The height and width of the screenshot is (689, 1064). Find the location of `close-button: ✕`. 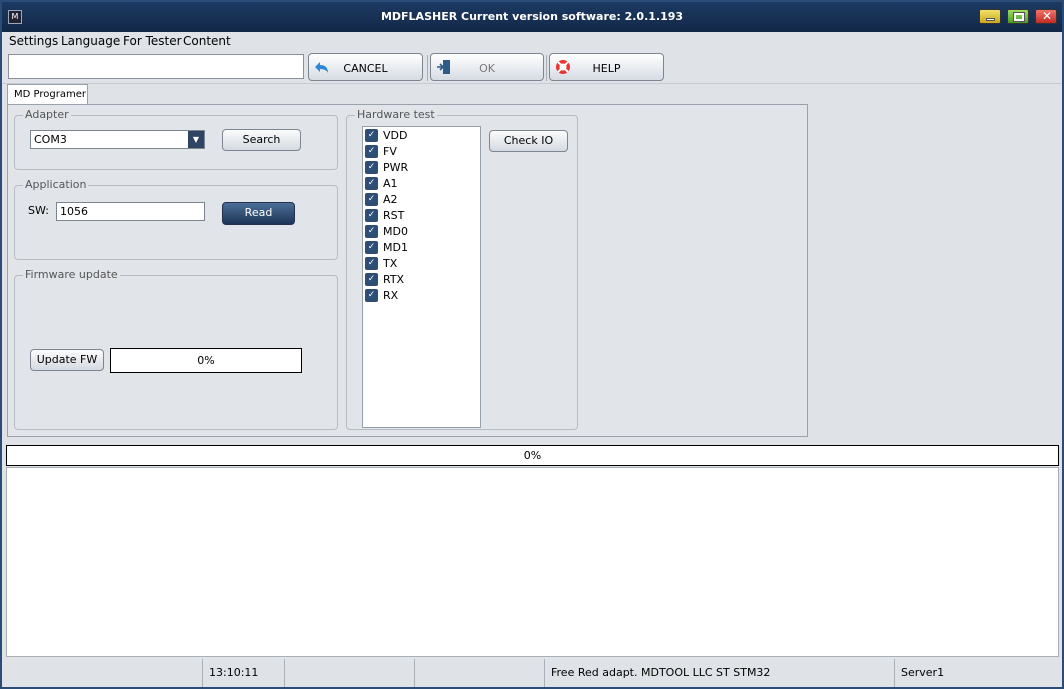

close-button: ✕ is located at coordinates (1046, 16).